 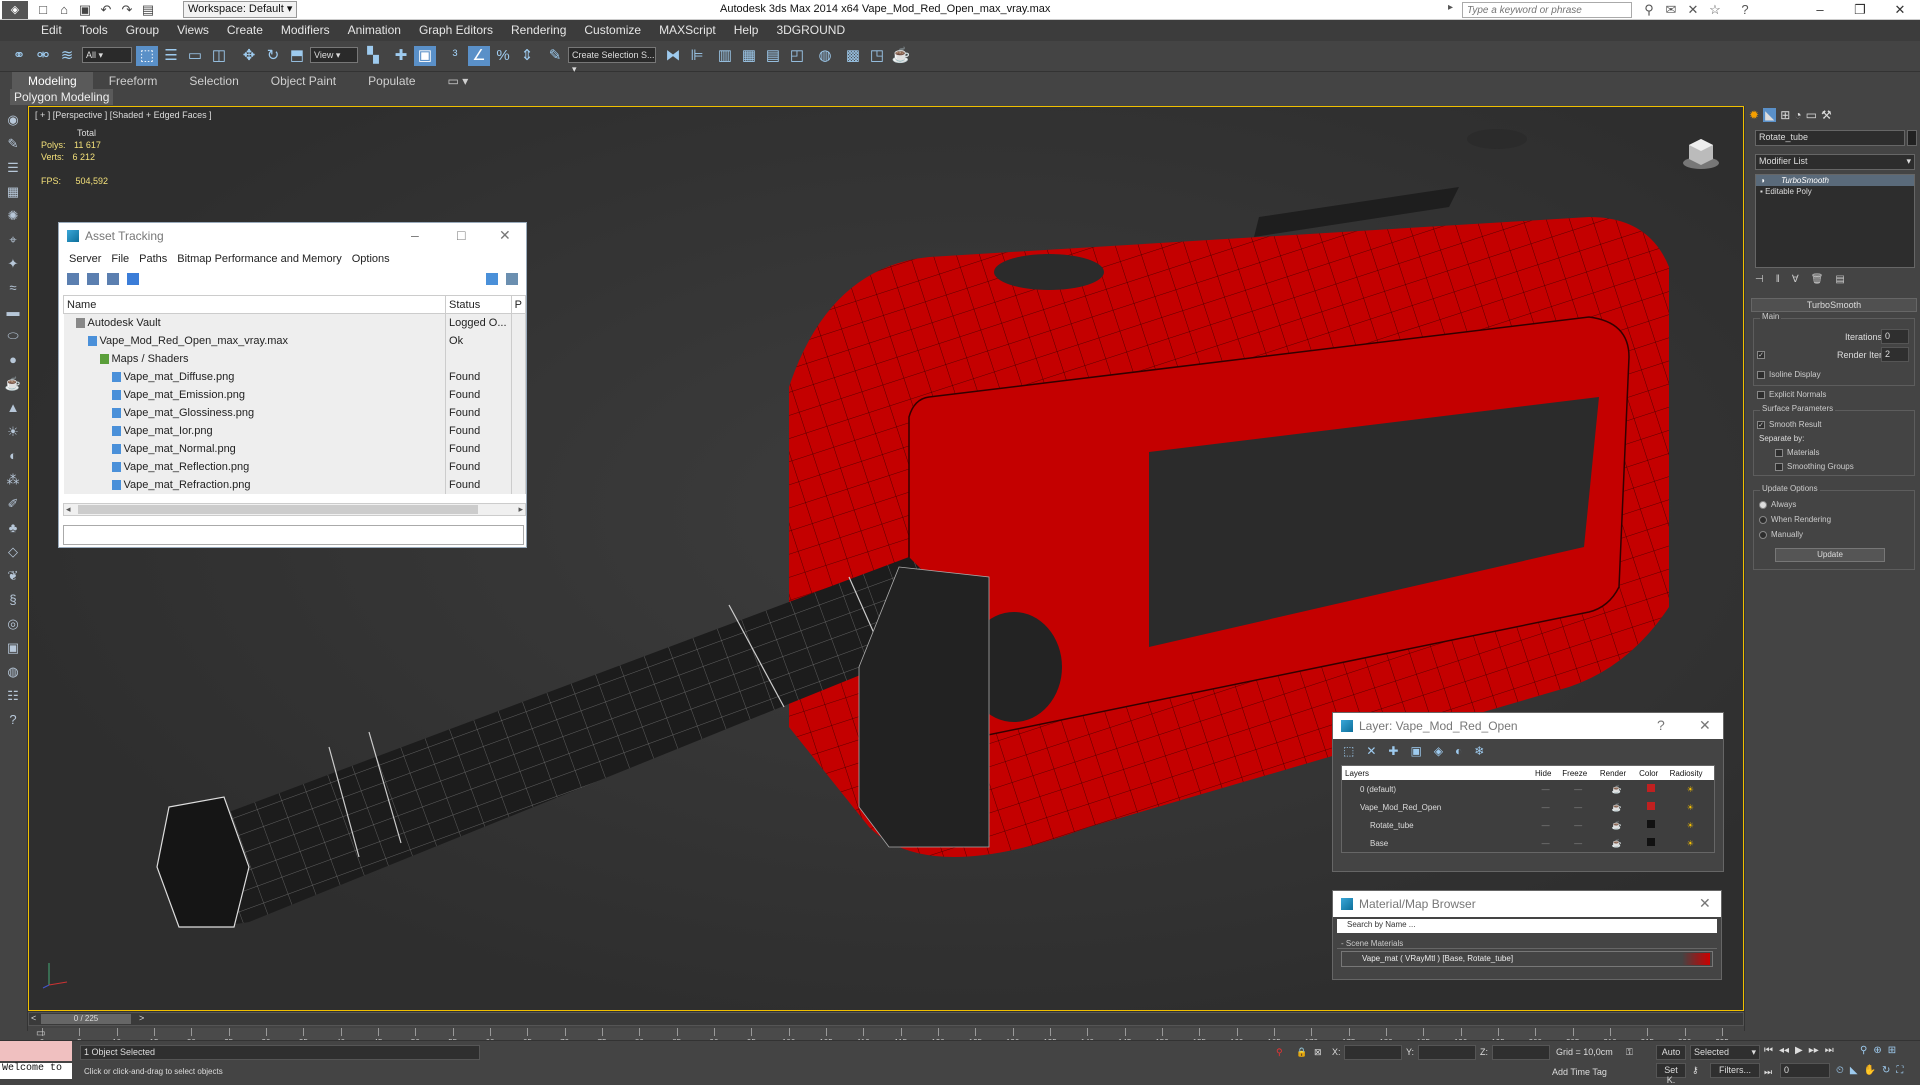 I want to click on schematic-view-icon: ◰, so click(x=797, y=56).